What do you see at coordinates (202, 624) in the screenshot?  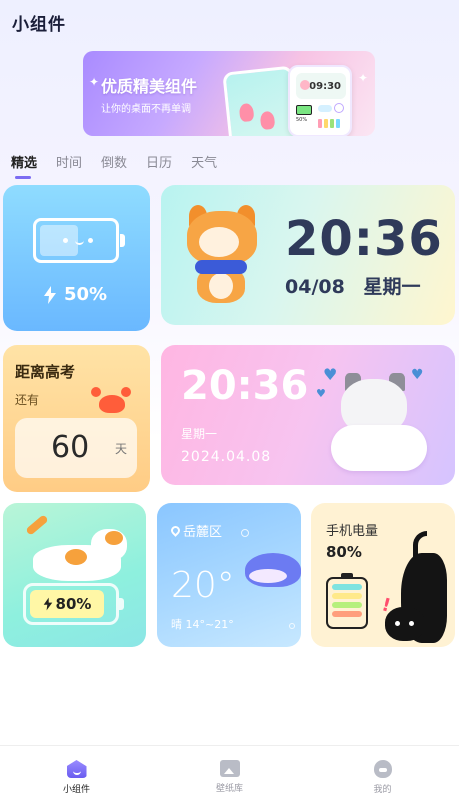 I see `weather-condition: 晴 14°~21°` at bounding box center [202, 624].